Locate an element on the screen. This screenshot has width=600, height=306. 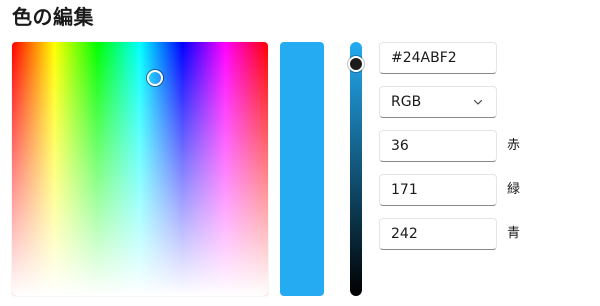
spectrum-handle is located at coordinates (155, 78).